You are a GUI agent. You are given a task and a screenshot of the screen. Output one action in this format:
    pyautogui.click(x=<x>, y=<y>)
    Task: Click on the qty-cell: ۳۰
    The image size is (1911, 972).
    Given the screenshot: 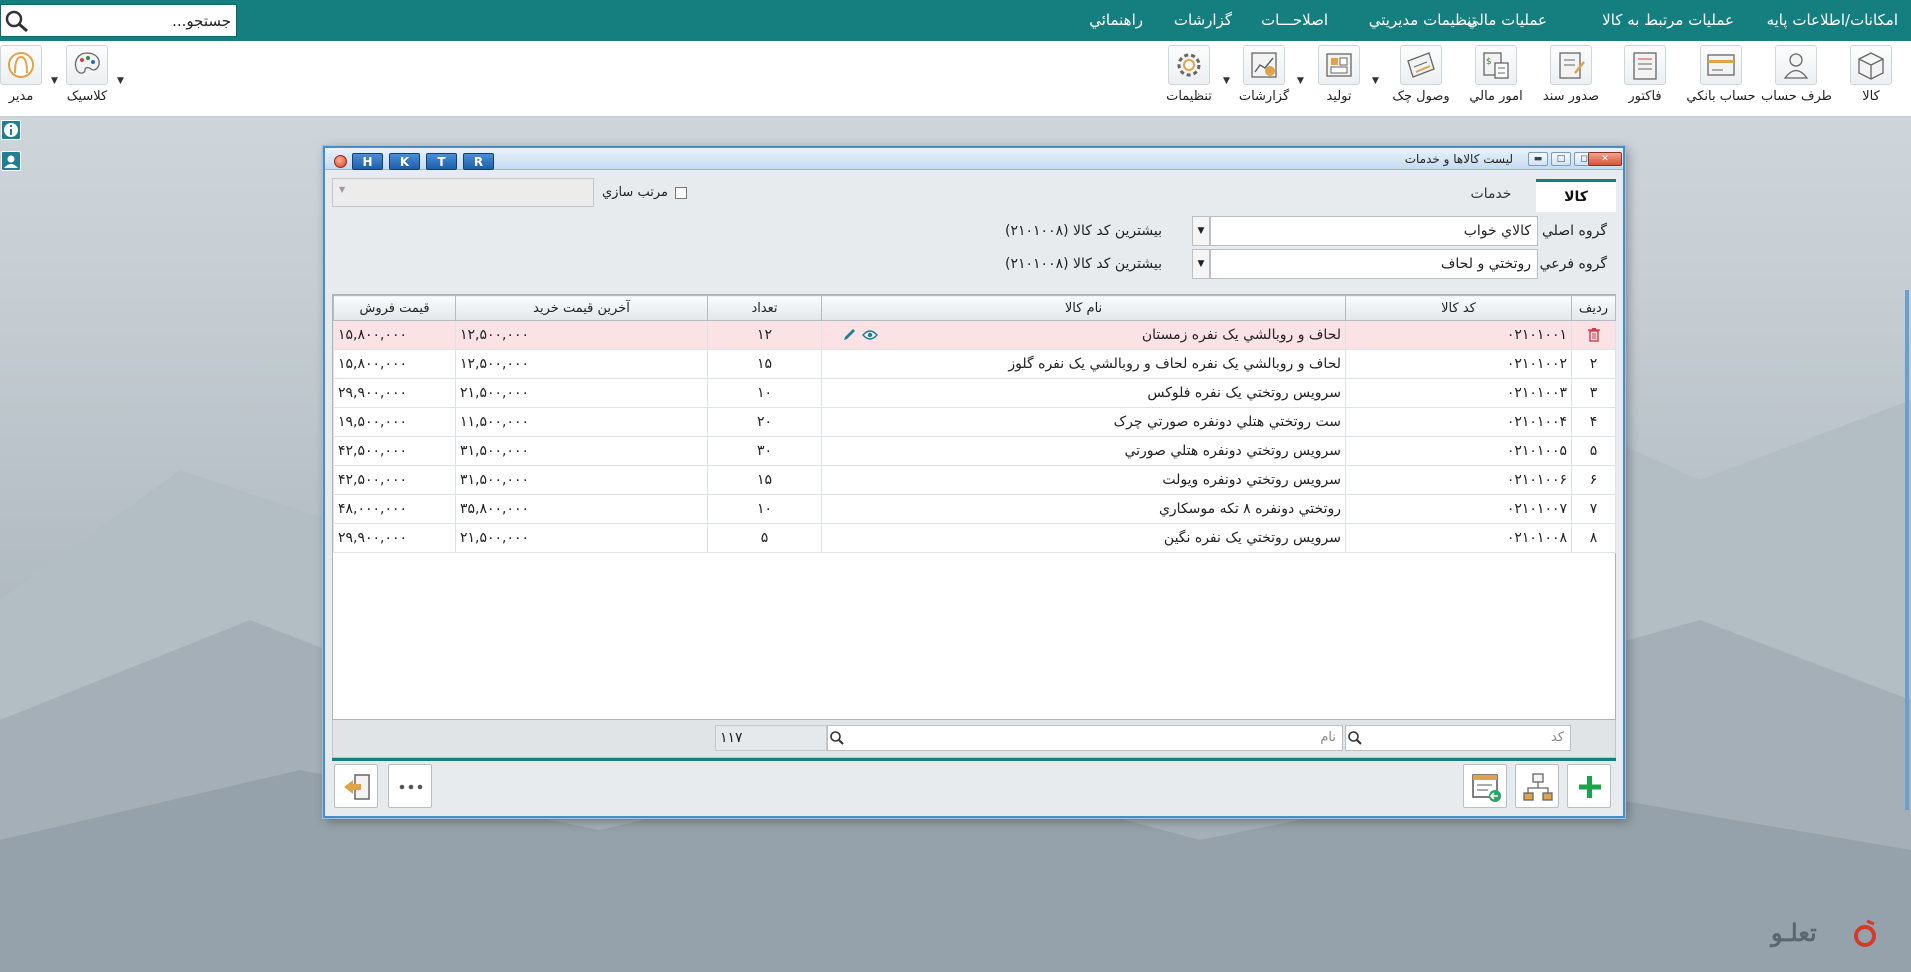 What is the action you would take?
    pyautogui.click(x=764, y=451)
    